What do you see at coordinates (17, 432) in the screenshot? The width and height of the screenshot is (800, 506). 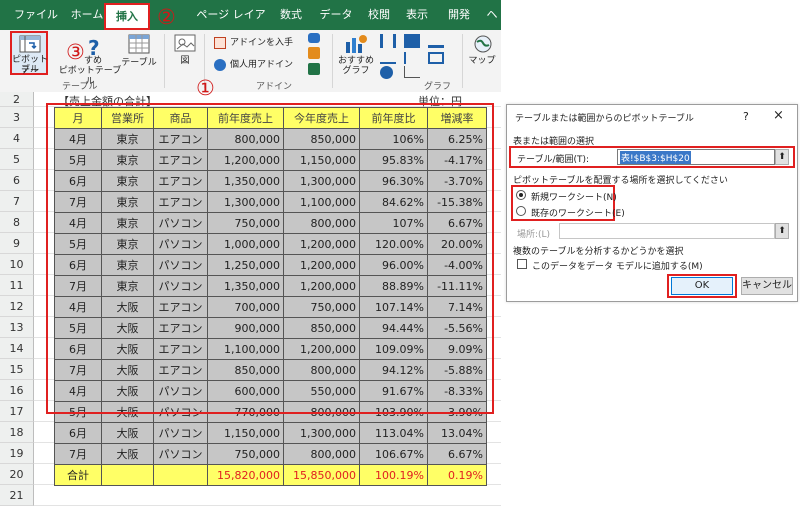 I see `row-header: 18` at bounding box center [17, 432].